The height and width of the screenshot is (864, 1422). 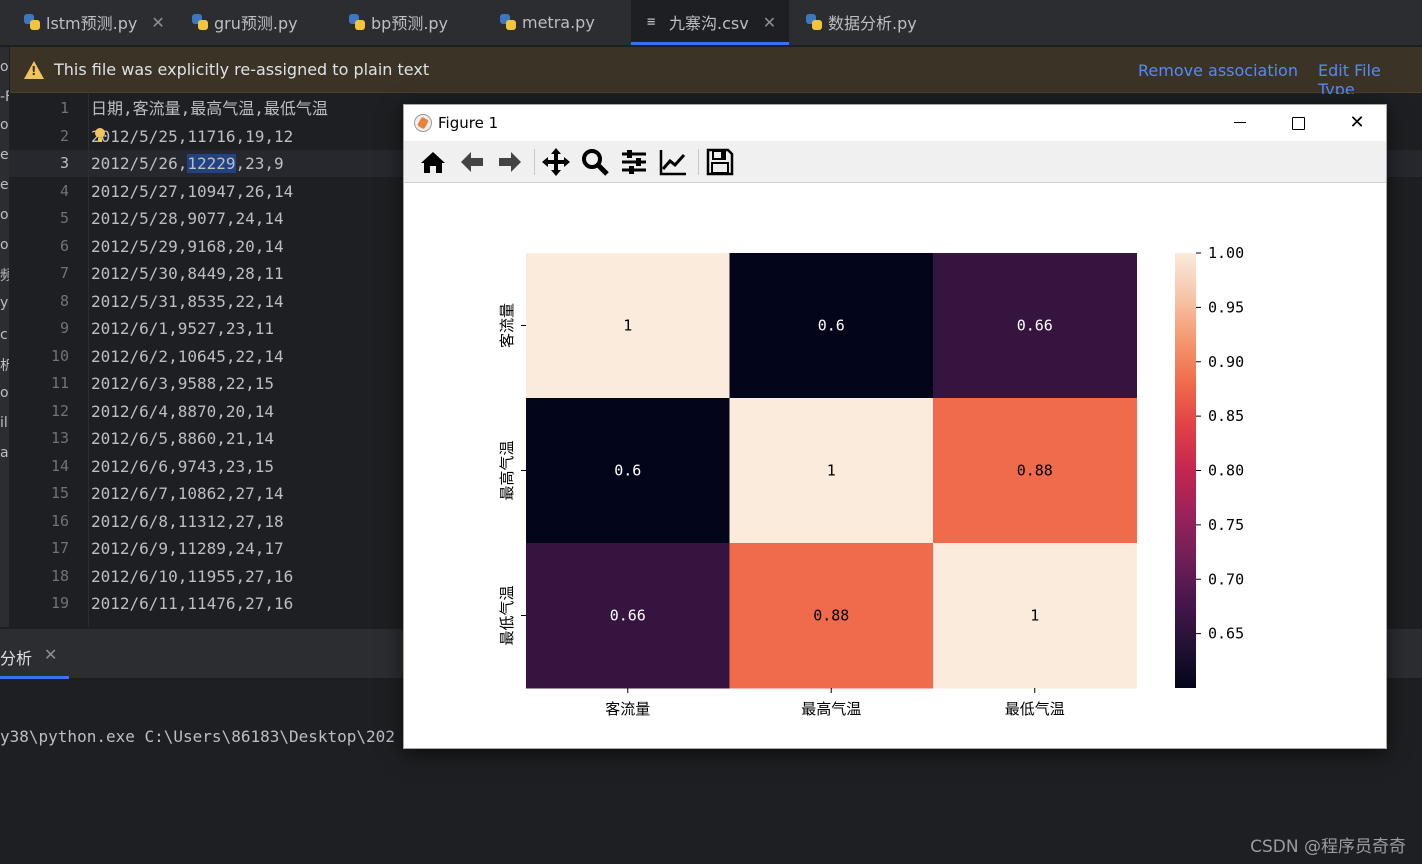 What do you see at coordinates (183, 466) in the screenshot?
I see `line-text: 2012/6/6,9743,23,15` at bounding box center [183, 466].